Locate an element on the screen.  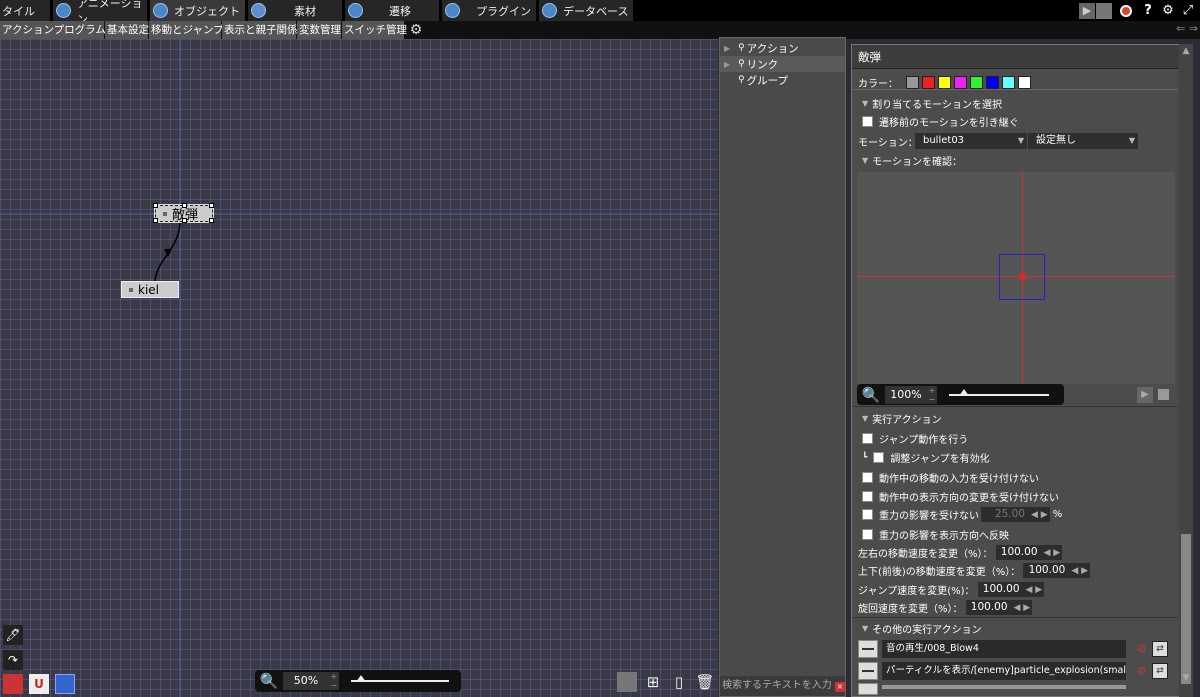
tab-transition: 遷移 is located at coordinates (392, 10).